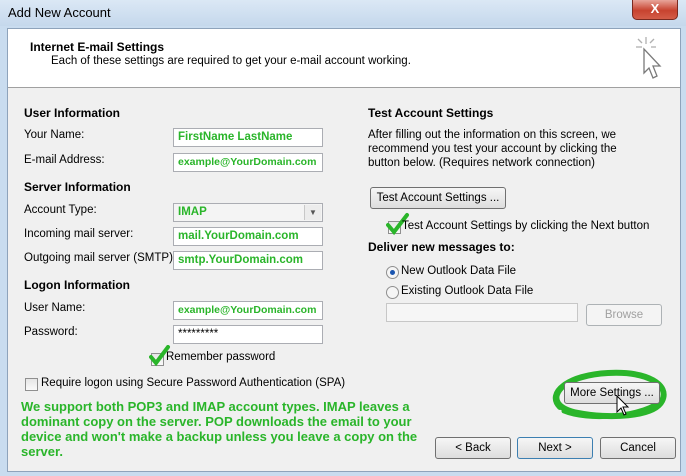 The image size is (686, 476). What do you see at coordinates (60, 210) in the screenshot?
I see `account-type-label: Account Type:` at bounding box center [60, 210].